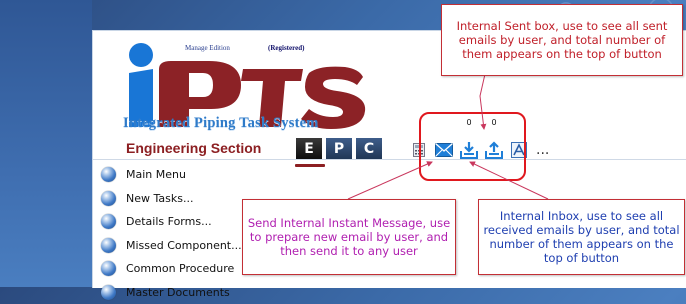 The width and height of the screenshot is (686, 304). What do you see at coordinates (178, 292) in the screenshot?
I see `menu-item-label: Master Documents` at bounding box center [178, 292].